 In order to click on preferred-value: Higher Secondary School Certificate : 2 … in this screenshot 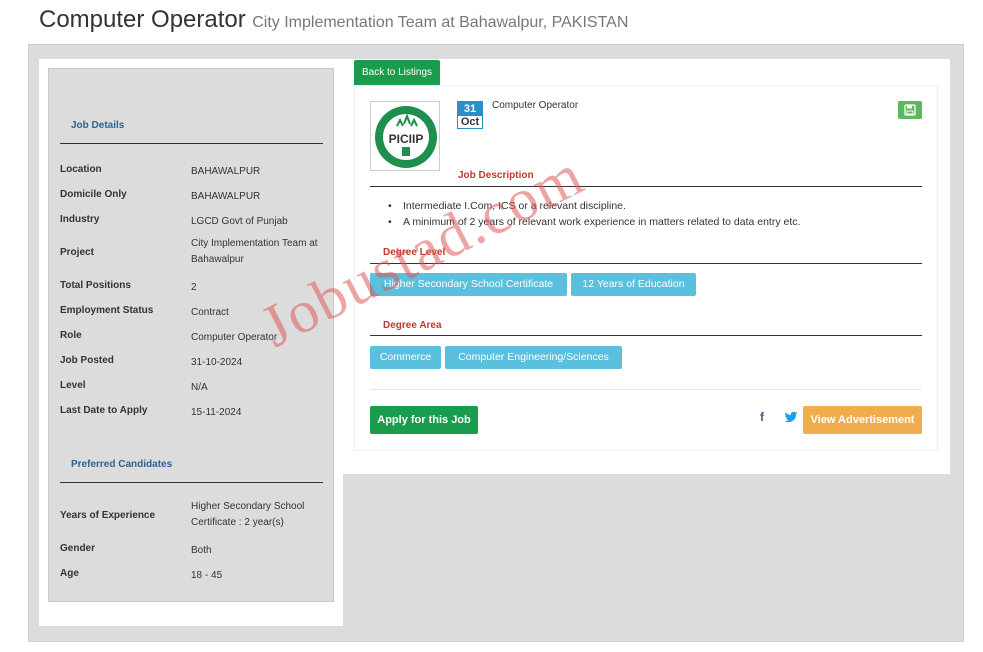, I will do `click(248, 514)`.